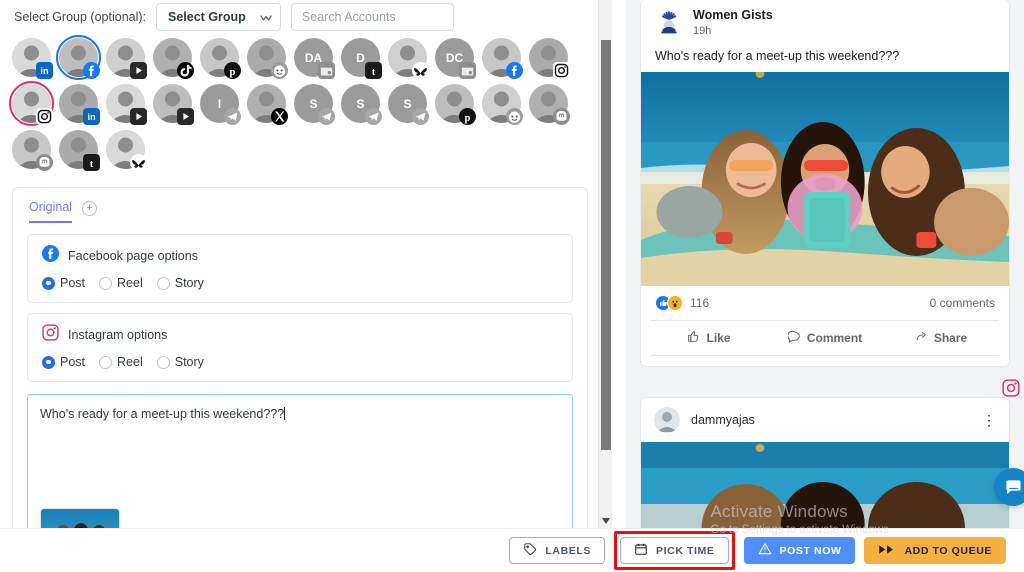 This screenshot has width=1024, height=572. What do you see at coordinates (130, 283) in the screenshot?
I see `radio-label: Reel` at bounding box center [130, 283].